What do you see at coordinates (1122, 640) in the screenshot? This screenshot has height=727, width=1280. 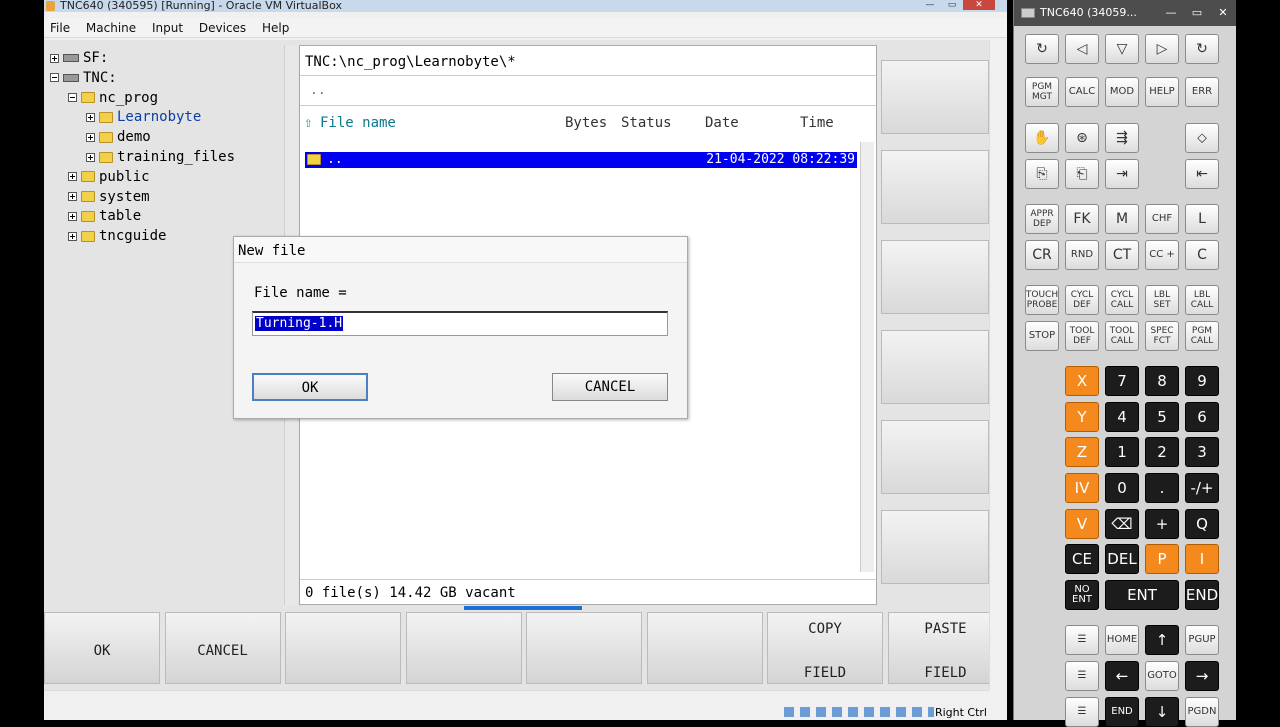 I see `key-home: HOME` at bounding box center [1122, 640].